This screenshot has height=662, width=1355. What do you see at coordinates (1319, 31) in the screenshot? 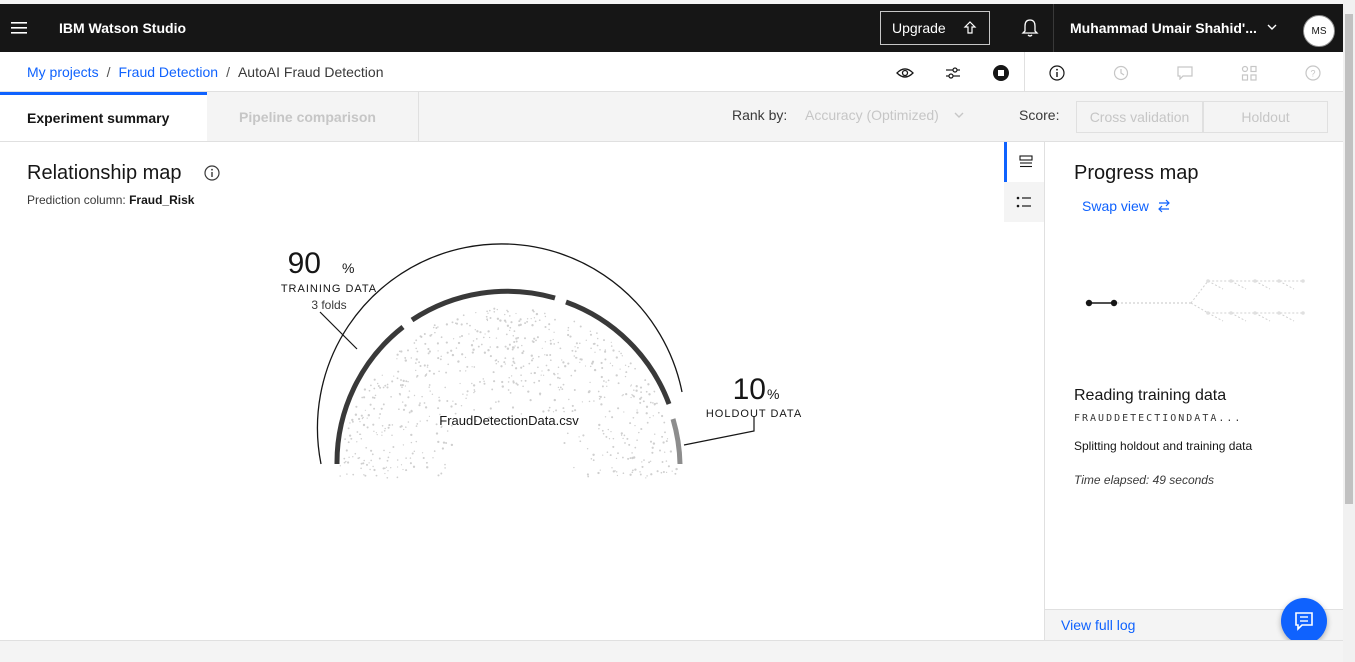
I see `avatar: MS` at bounding box center [1319, 31].